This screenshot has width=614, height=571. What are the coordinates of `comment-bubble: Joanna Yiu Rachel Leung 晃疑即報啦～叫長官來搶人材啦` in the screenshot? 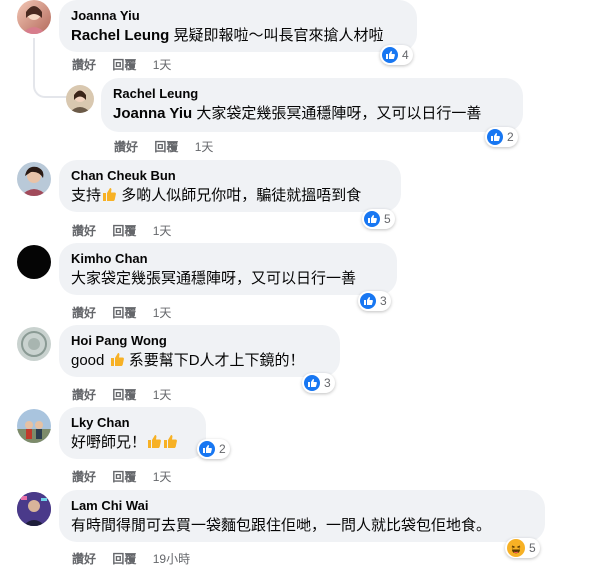 It's located at (238, 26).